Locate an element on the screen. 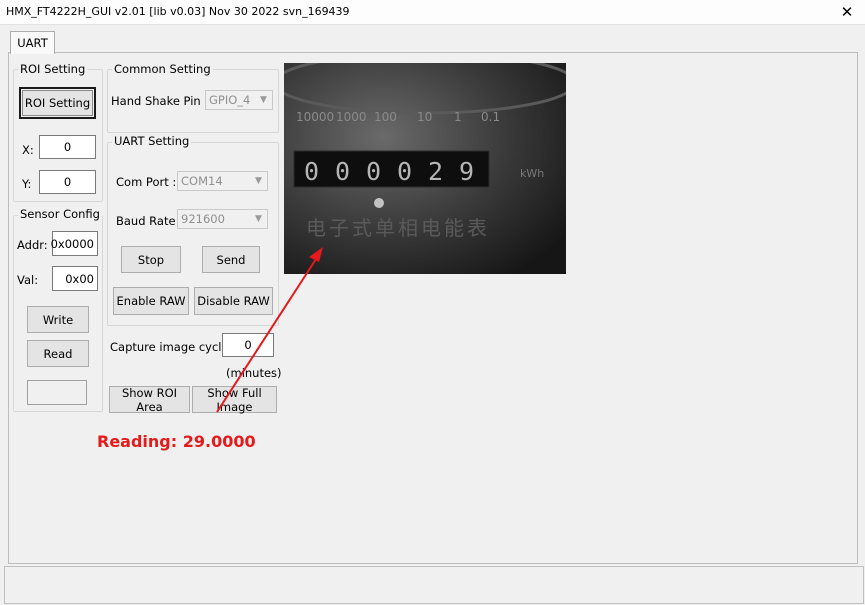  handshake-pin-select: GPIO_4 ▼ is located at coordinates (239, 100).